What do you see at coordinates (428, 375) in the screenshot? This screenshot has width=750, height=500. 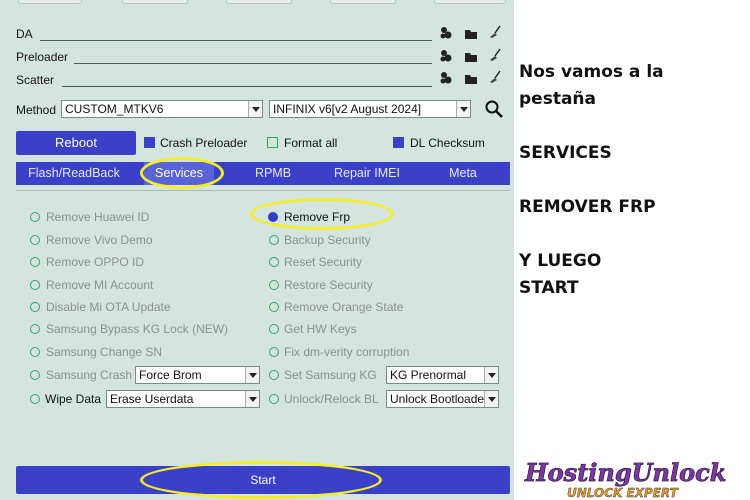 I see `set-samsung-kg-select-value: KG Prenormal` at bounding box center [428, 375].